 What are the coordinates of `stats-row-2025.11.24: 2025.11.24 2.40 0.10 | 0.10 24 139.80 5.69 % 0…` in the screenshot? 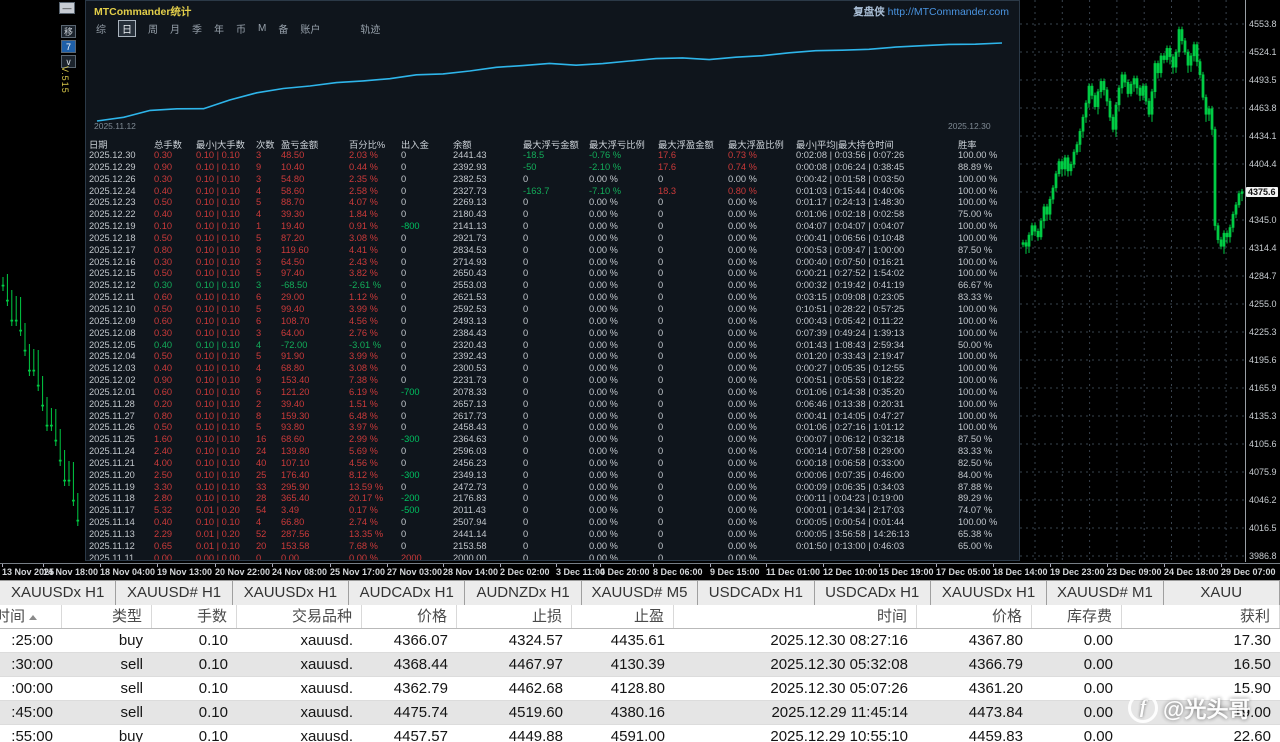 It's located at (553, 452).